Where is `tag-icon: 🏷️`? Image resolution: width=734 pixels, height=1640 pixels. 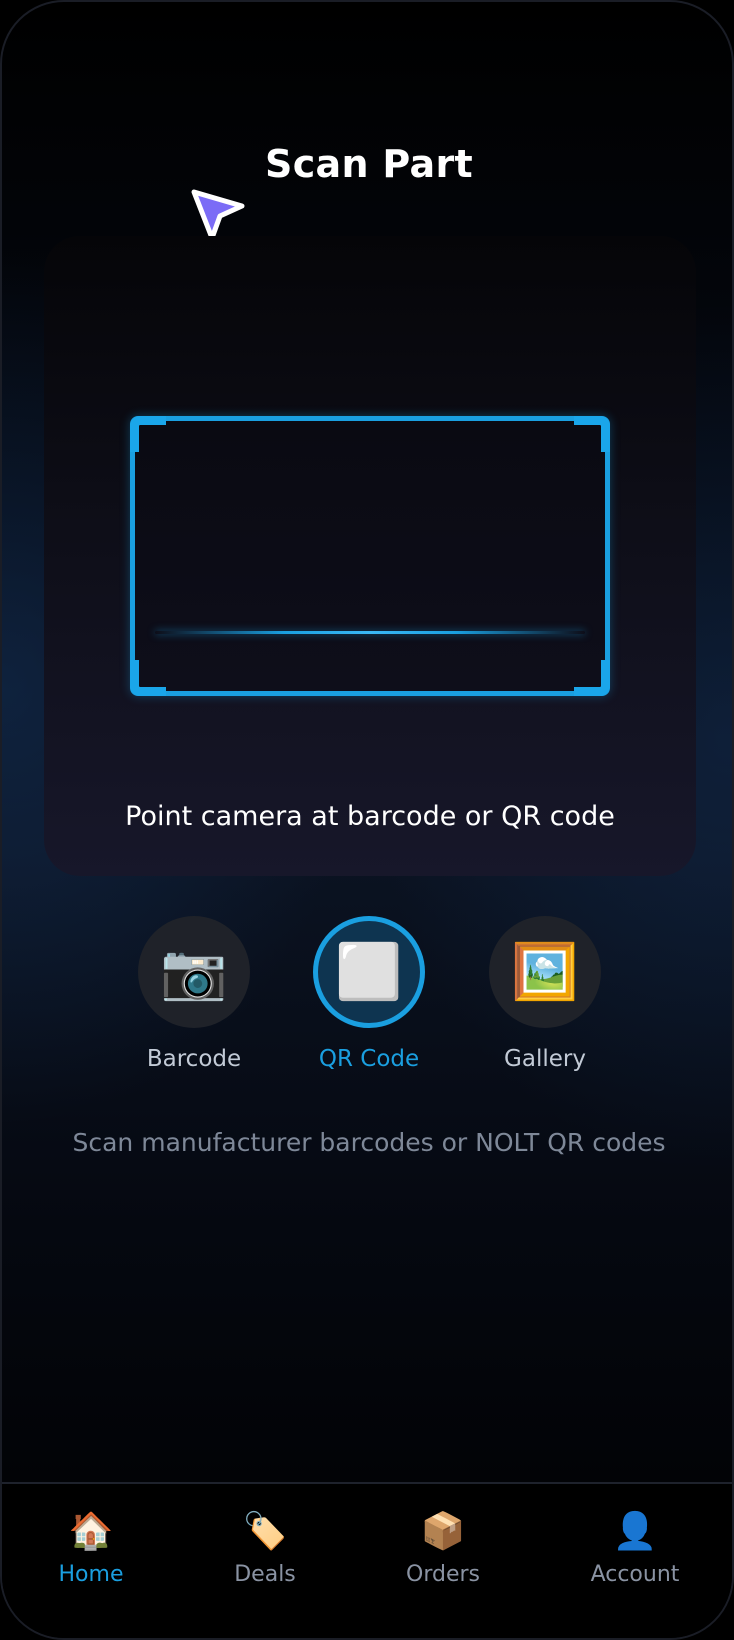
tag-icon: 🏷️ is located at coordinates (265, 1530).